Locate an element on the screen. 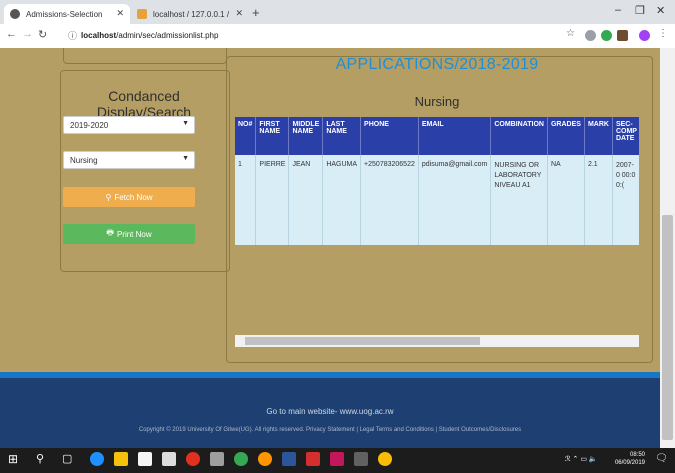 This screenshot has width=675, height=473. tab-label: localhost / 127.0.0.1 / ispgac_isp is located at coordinates (192, 14).